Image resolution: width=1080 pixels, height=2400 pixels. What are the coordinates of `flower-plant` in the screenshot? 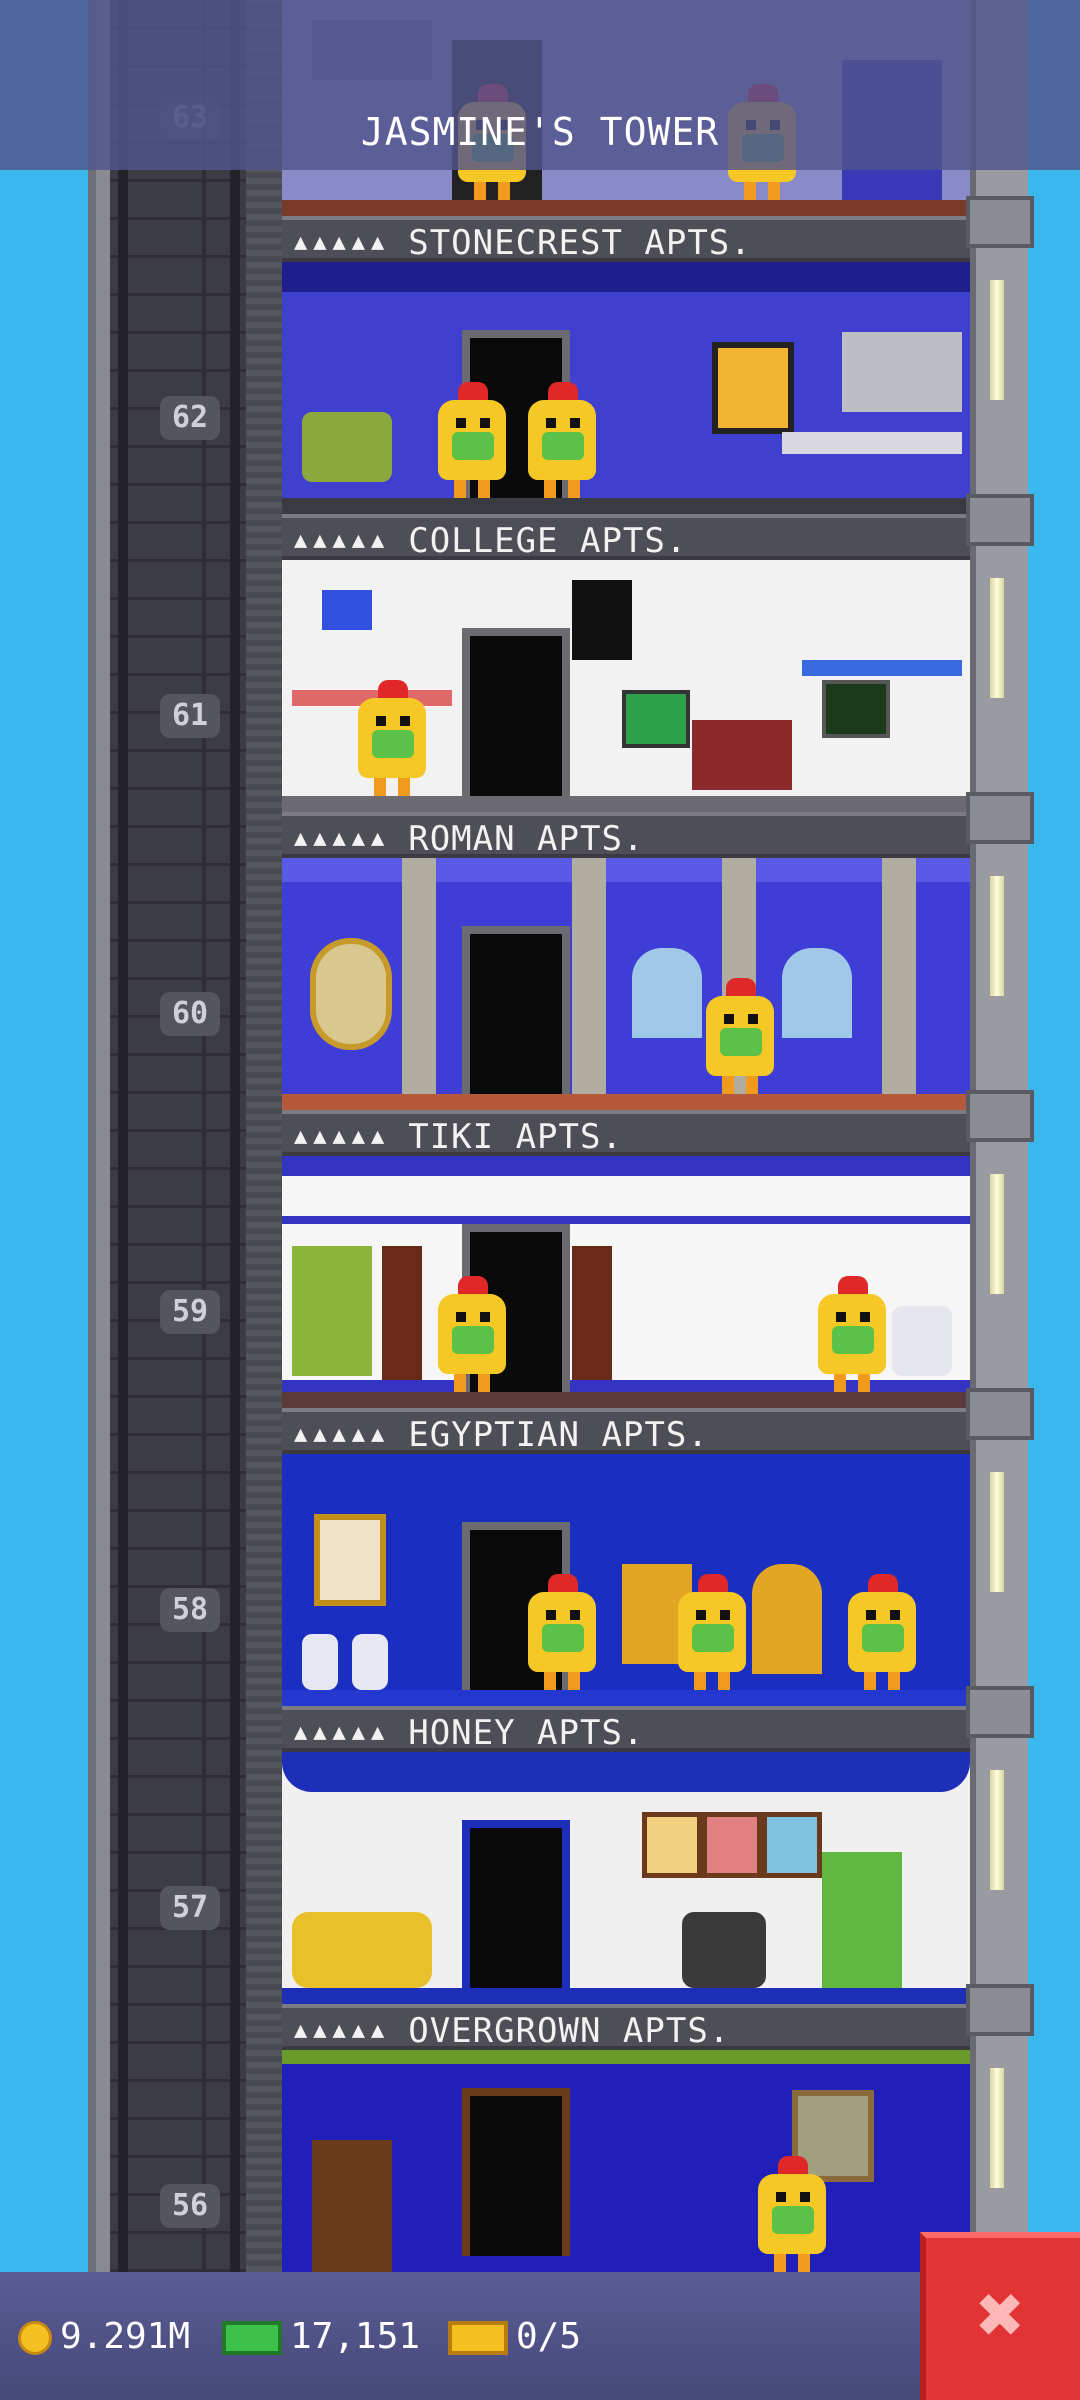 It's located at (862, 1920).